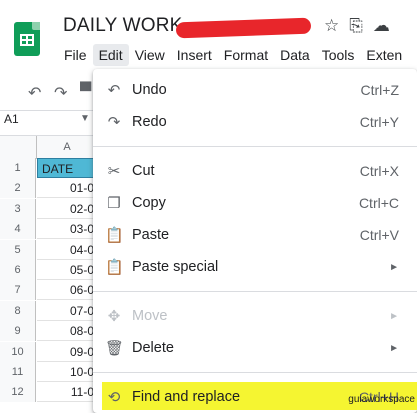 The height and width of the screenshot is (413, 417). What do you see at coordinates (295, 55) in the screenshot?
I see `menu-data: Data` at bounding box center [295, 55].